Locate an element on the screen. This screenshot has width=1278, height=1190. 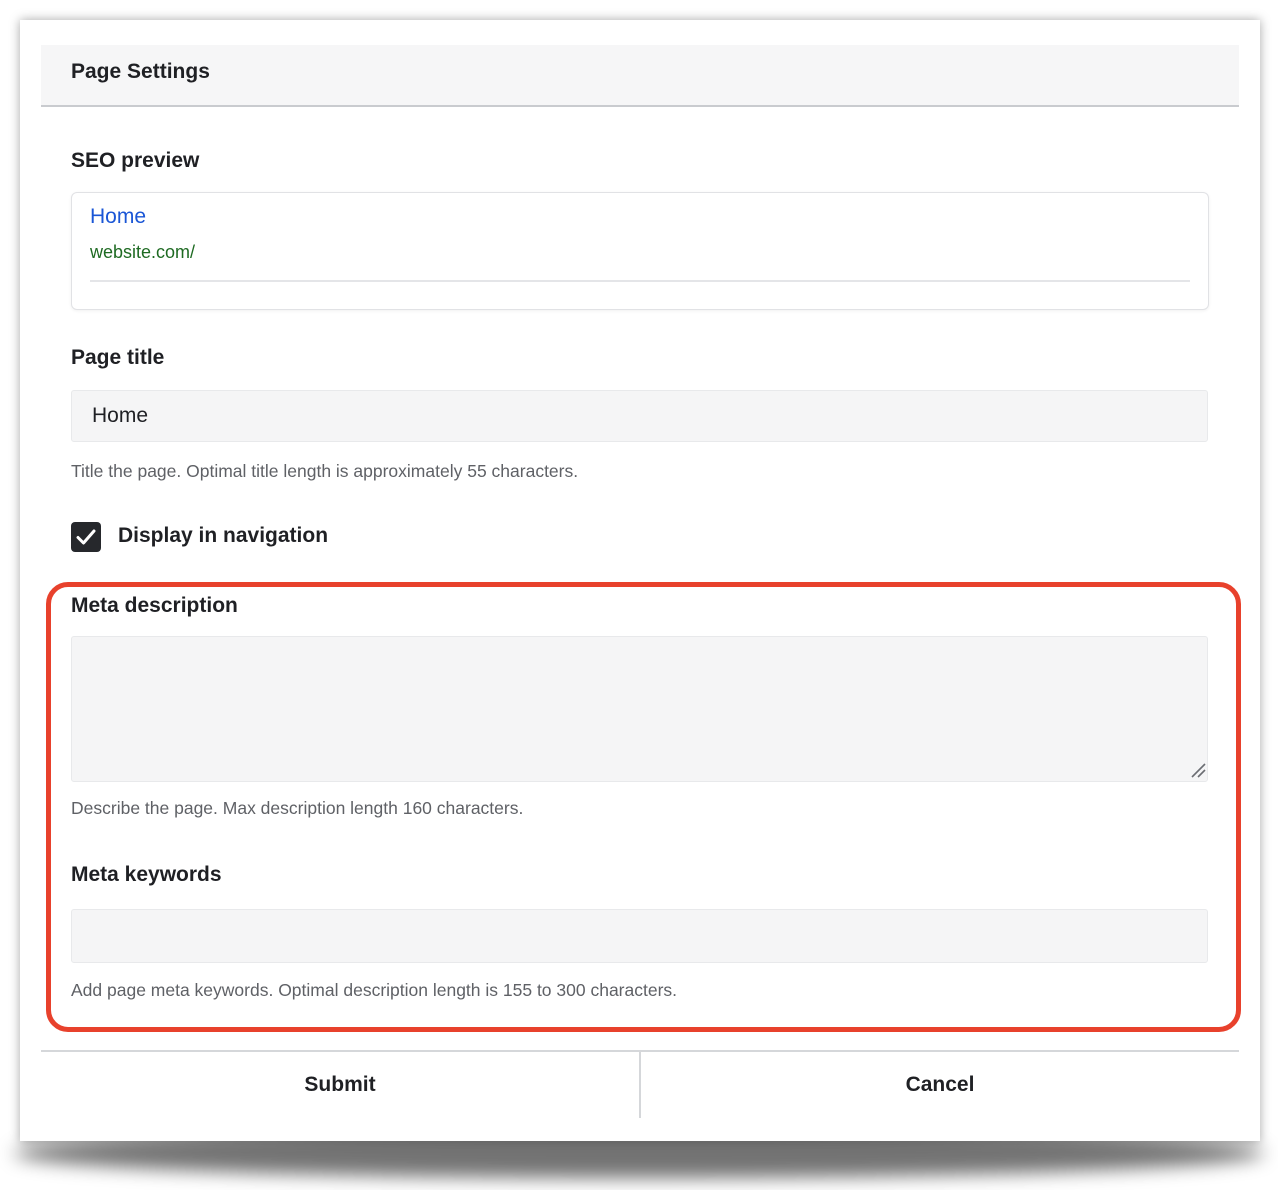
seo-preview-url: website.com/ is located at coordinates (143, 252).